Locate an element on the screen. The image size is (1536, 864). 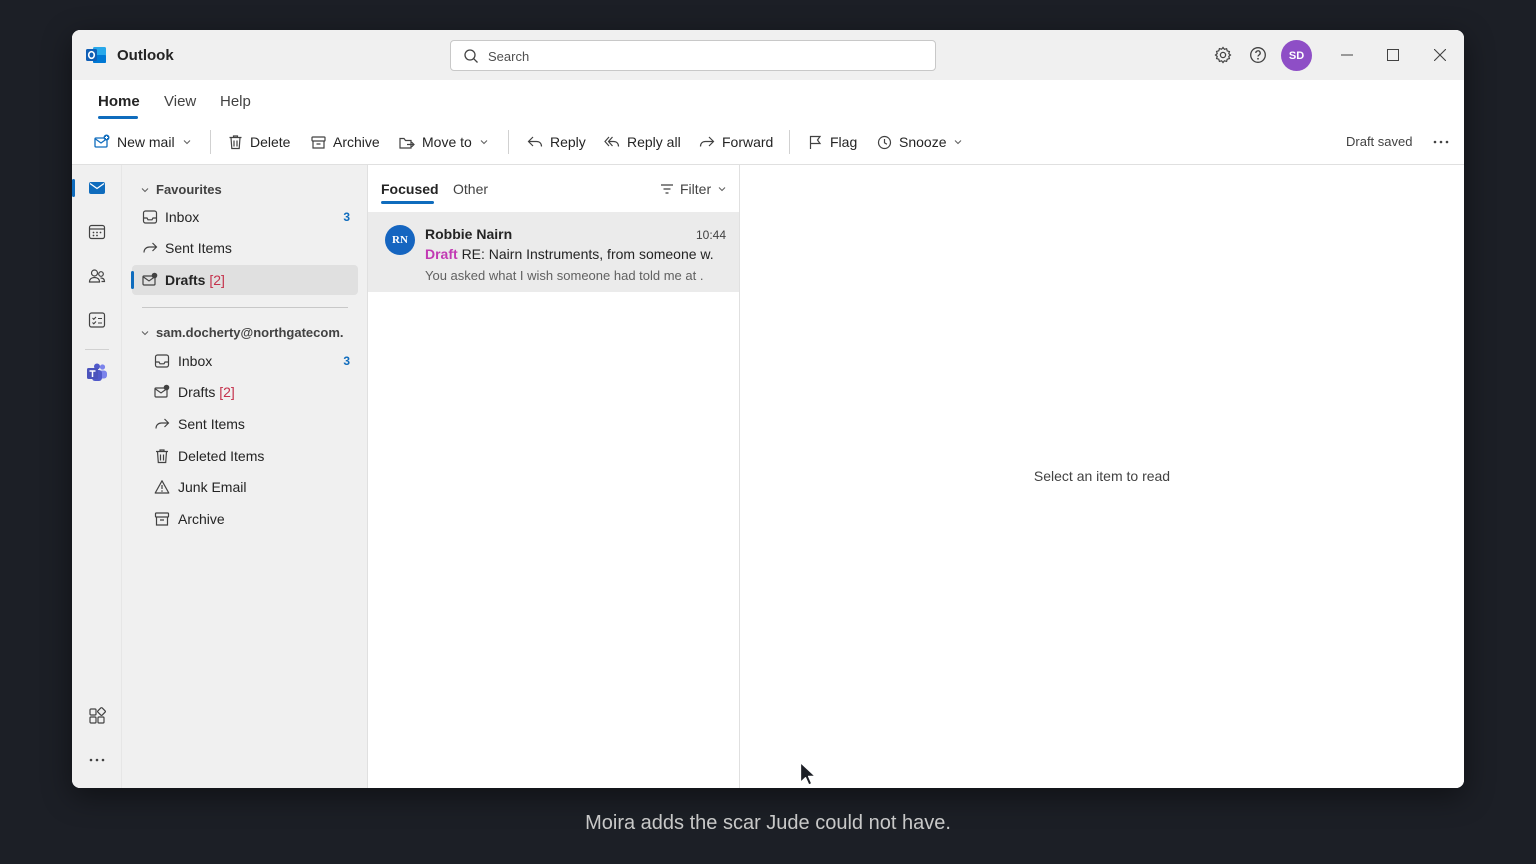
forward-icon is located at coordinates (707, 141).